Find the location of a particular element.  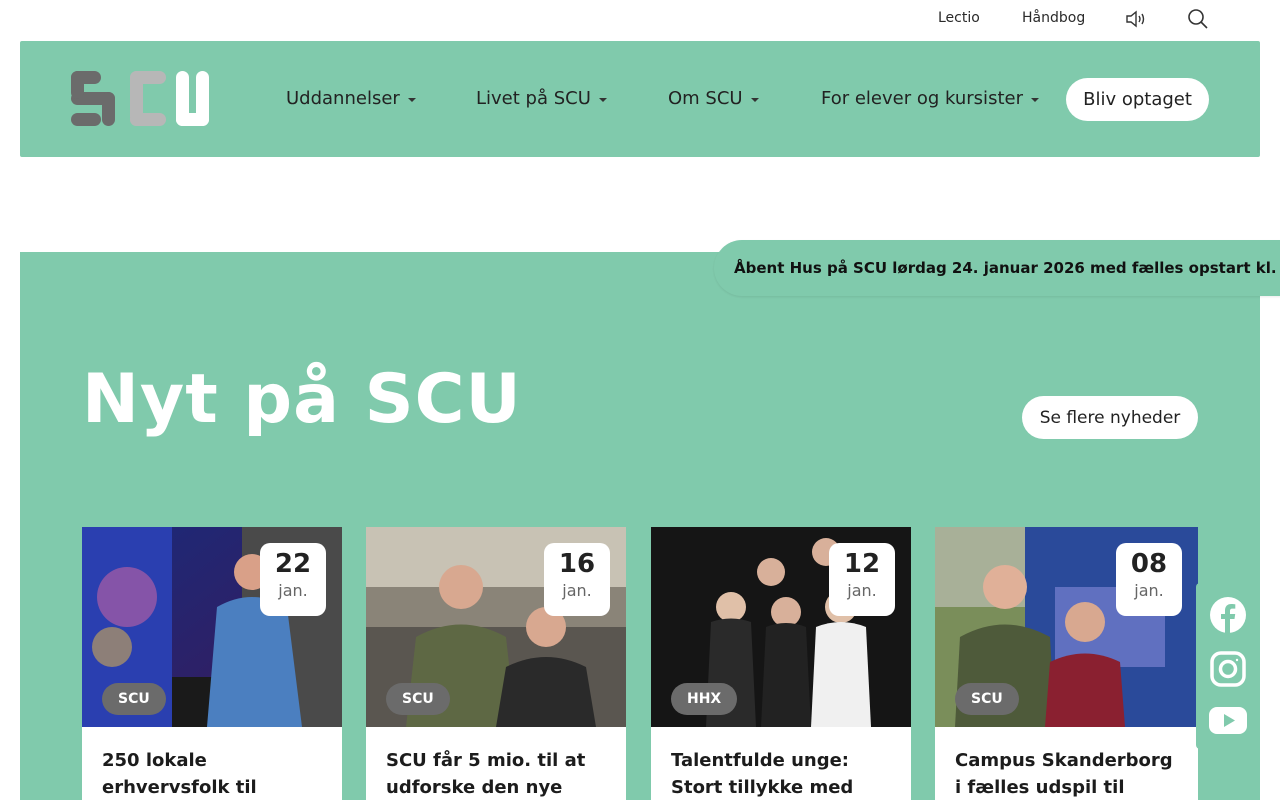

nav-livet-paa-scu: Livet på SCU is located at coordinates (541, 98).